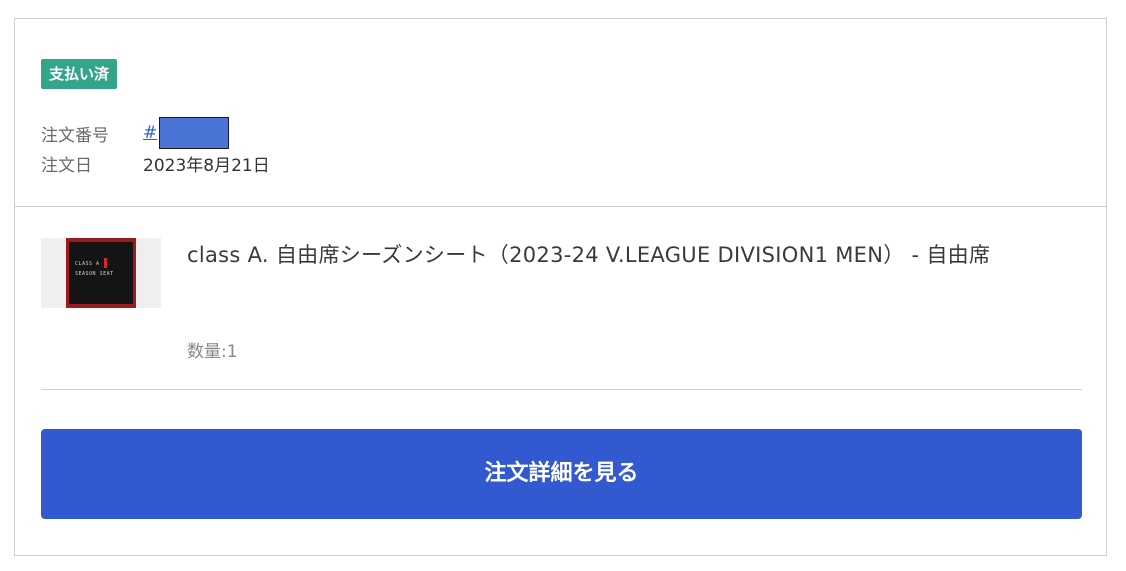  I want to click on thumbnail-text-line1: CLASS A, so click(87, 264).